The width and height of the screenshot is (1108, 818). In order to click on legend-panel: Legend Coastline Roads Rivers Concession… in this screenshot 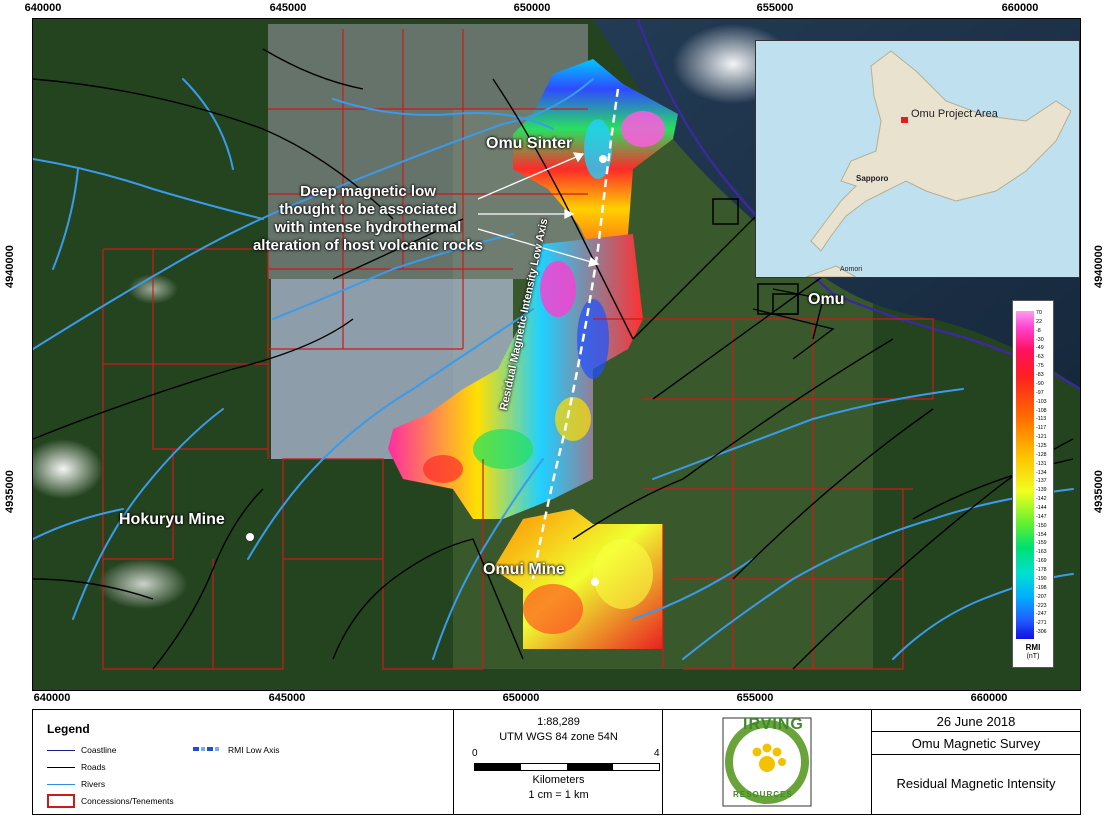, I will do `click(243, 762)`.